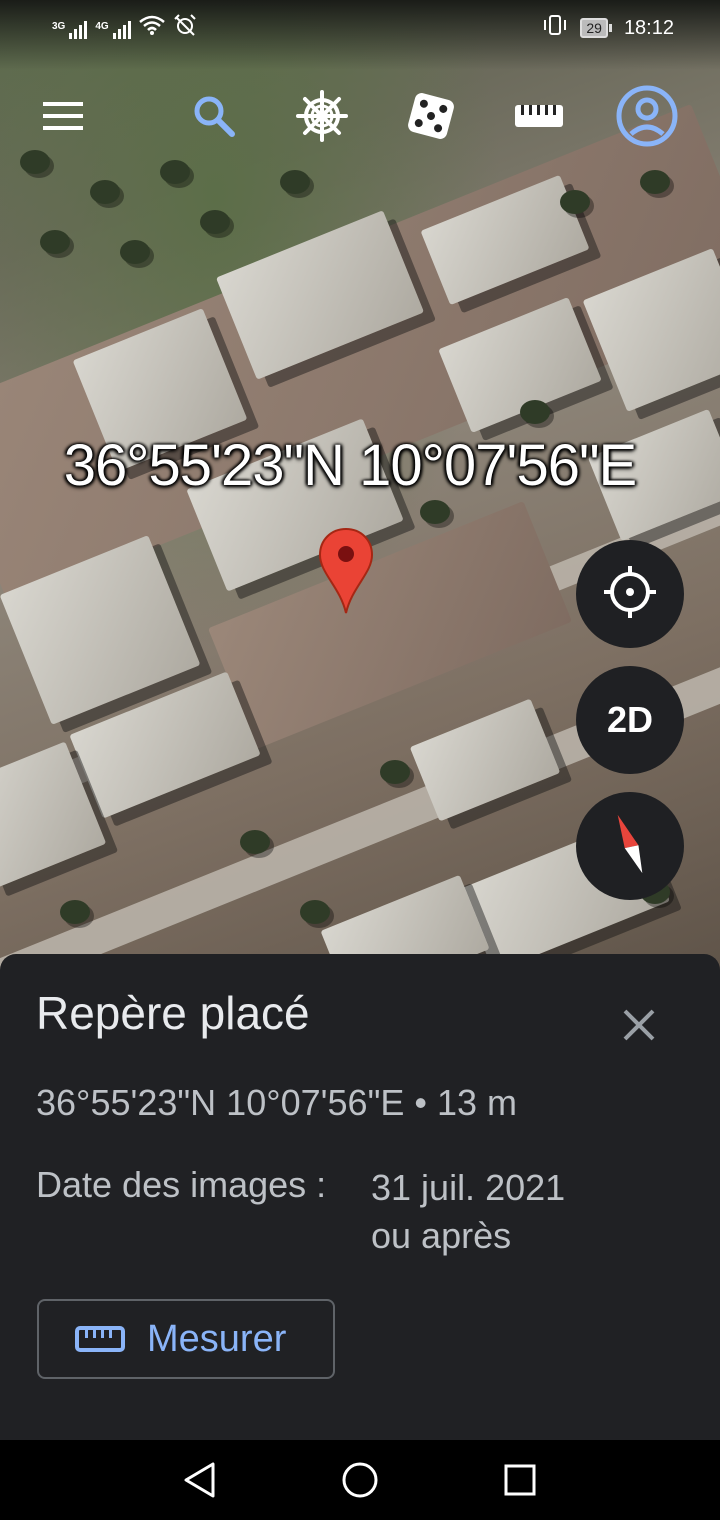 The width and height of the screenshot is (720, 1520). I want to click on close-icon, so click(639, 1027).